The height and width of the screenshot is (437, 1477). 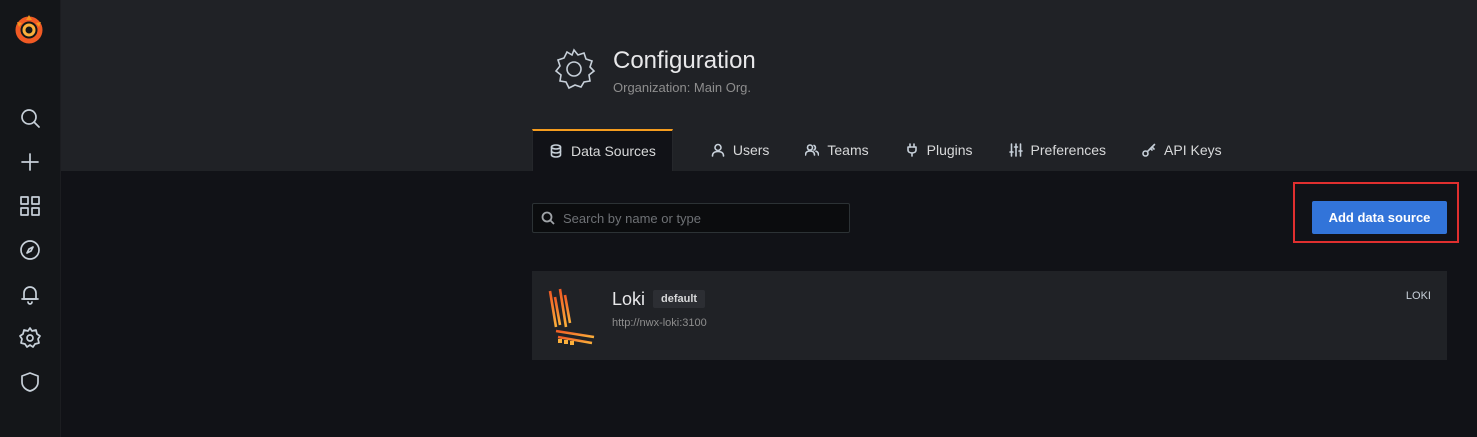 I want to click on tab-api-keys: API Keys, so click(x=1182, y=150).